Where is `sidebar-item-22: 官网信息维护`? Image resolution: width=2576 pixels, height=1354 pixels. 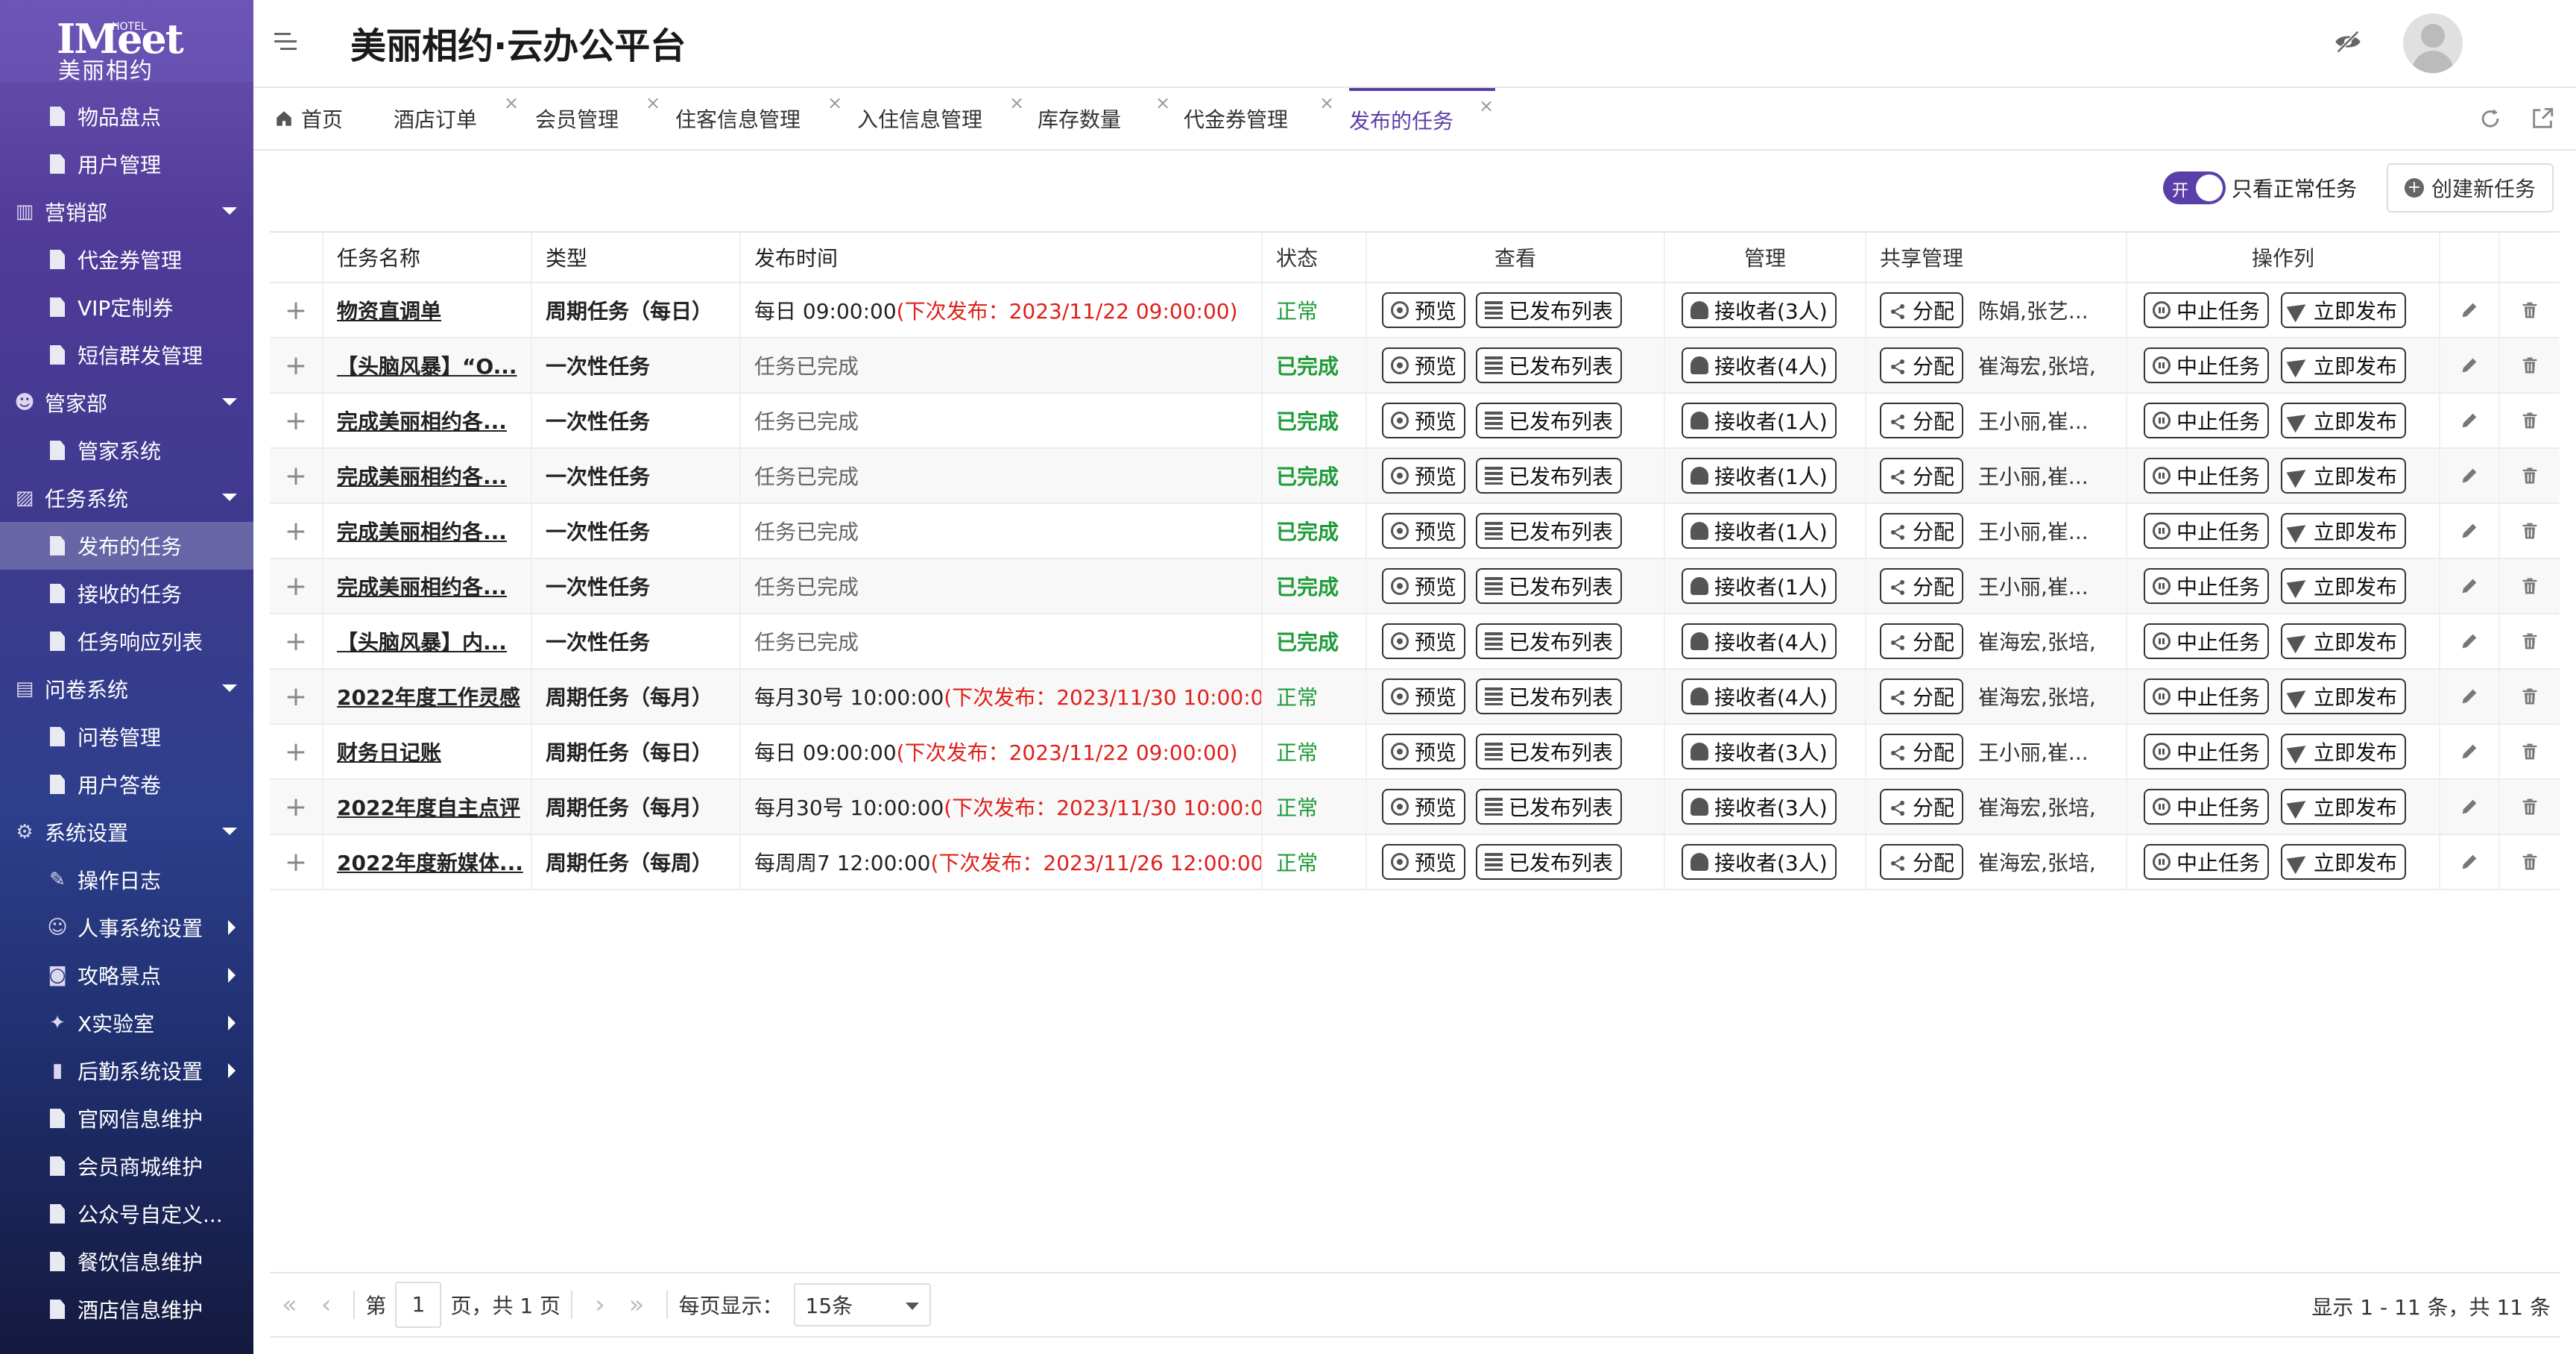 sidebar-item-22: 官网信息维护 is located at coordinates (126, 1118).